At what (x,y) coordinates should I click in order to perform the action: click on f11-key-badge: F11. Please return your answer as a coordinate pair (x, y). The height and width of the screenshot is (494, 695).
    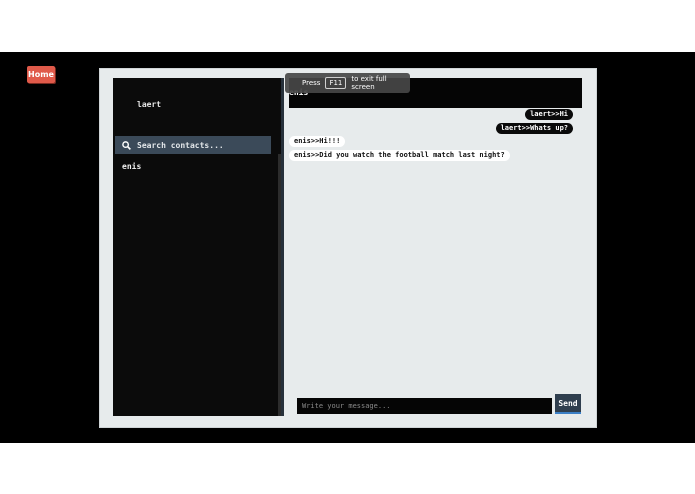
    Looking at the image, I should click on (336, 83).